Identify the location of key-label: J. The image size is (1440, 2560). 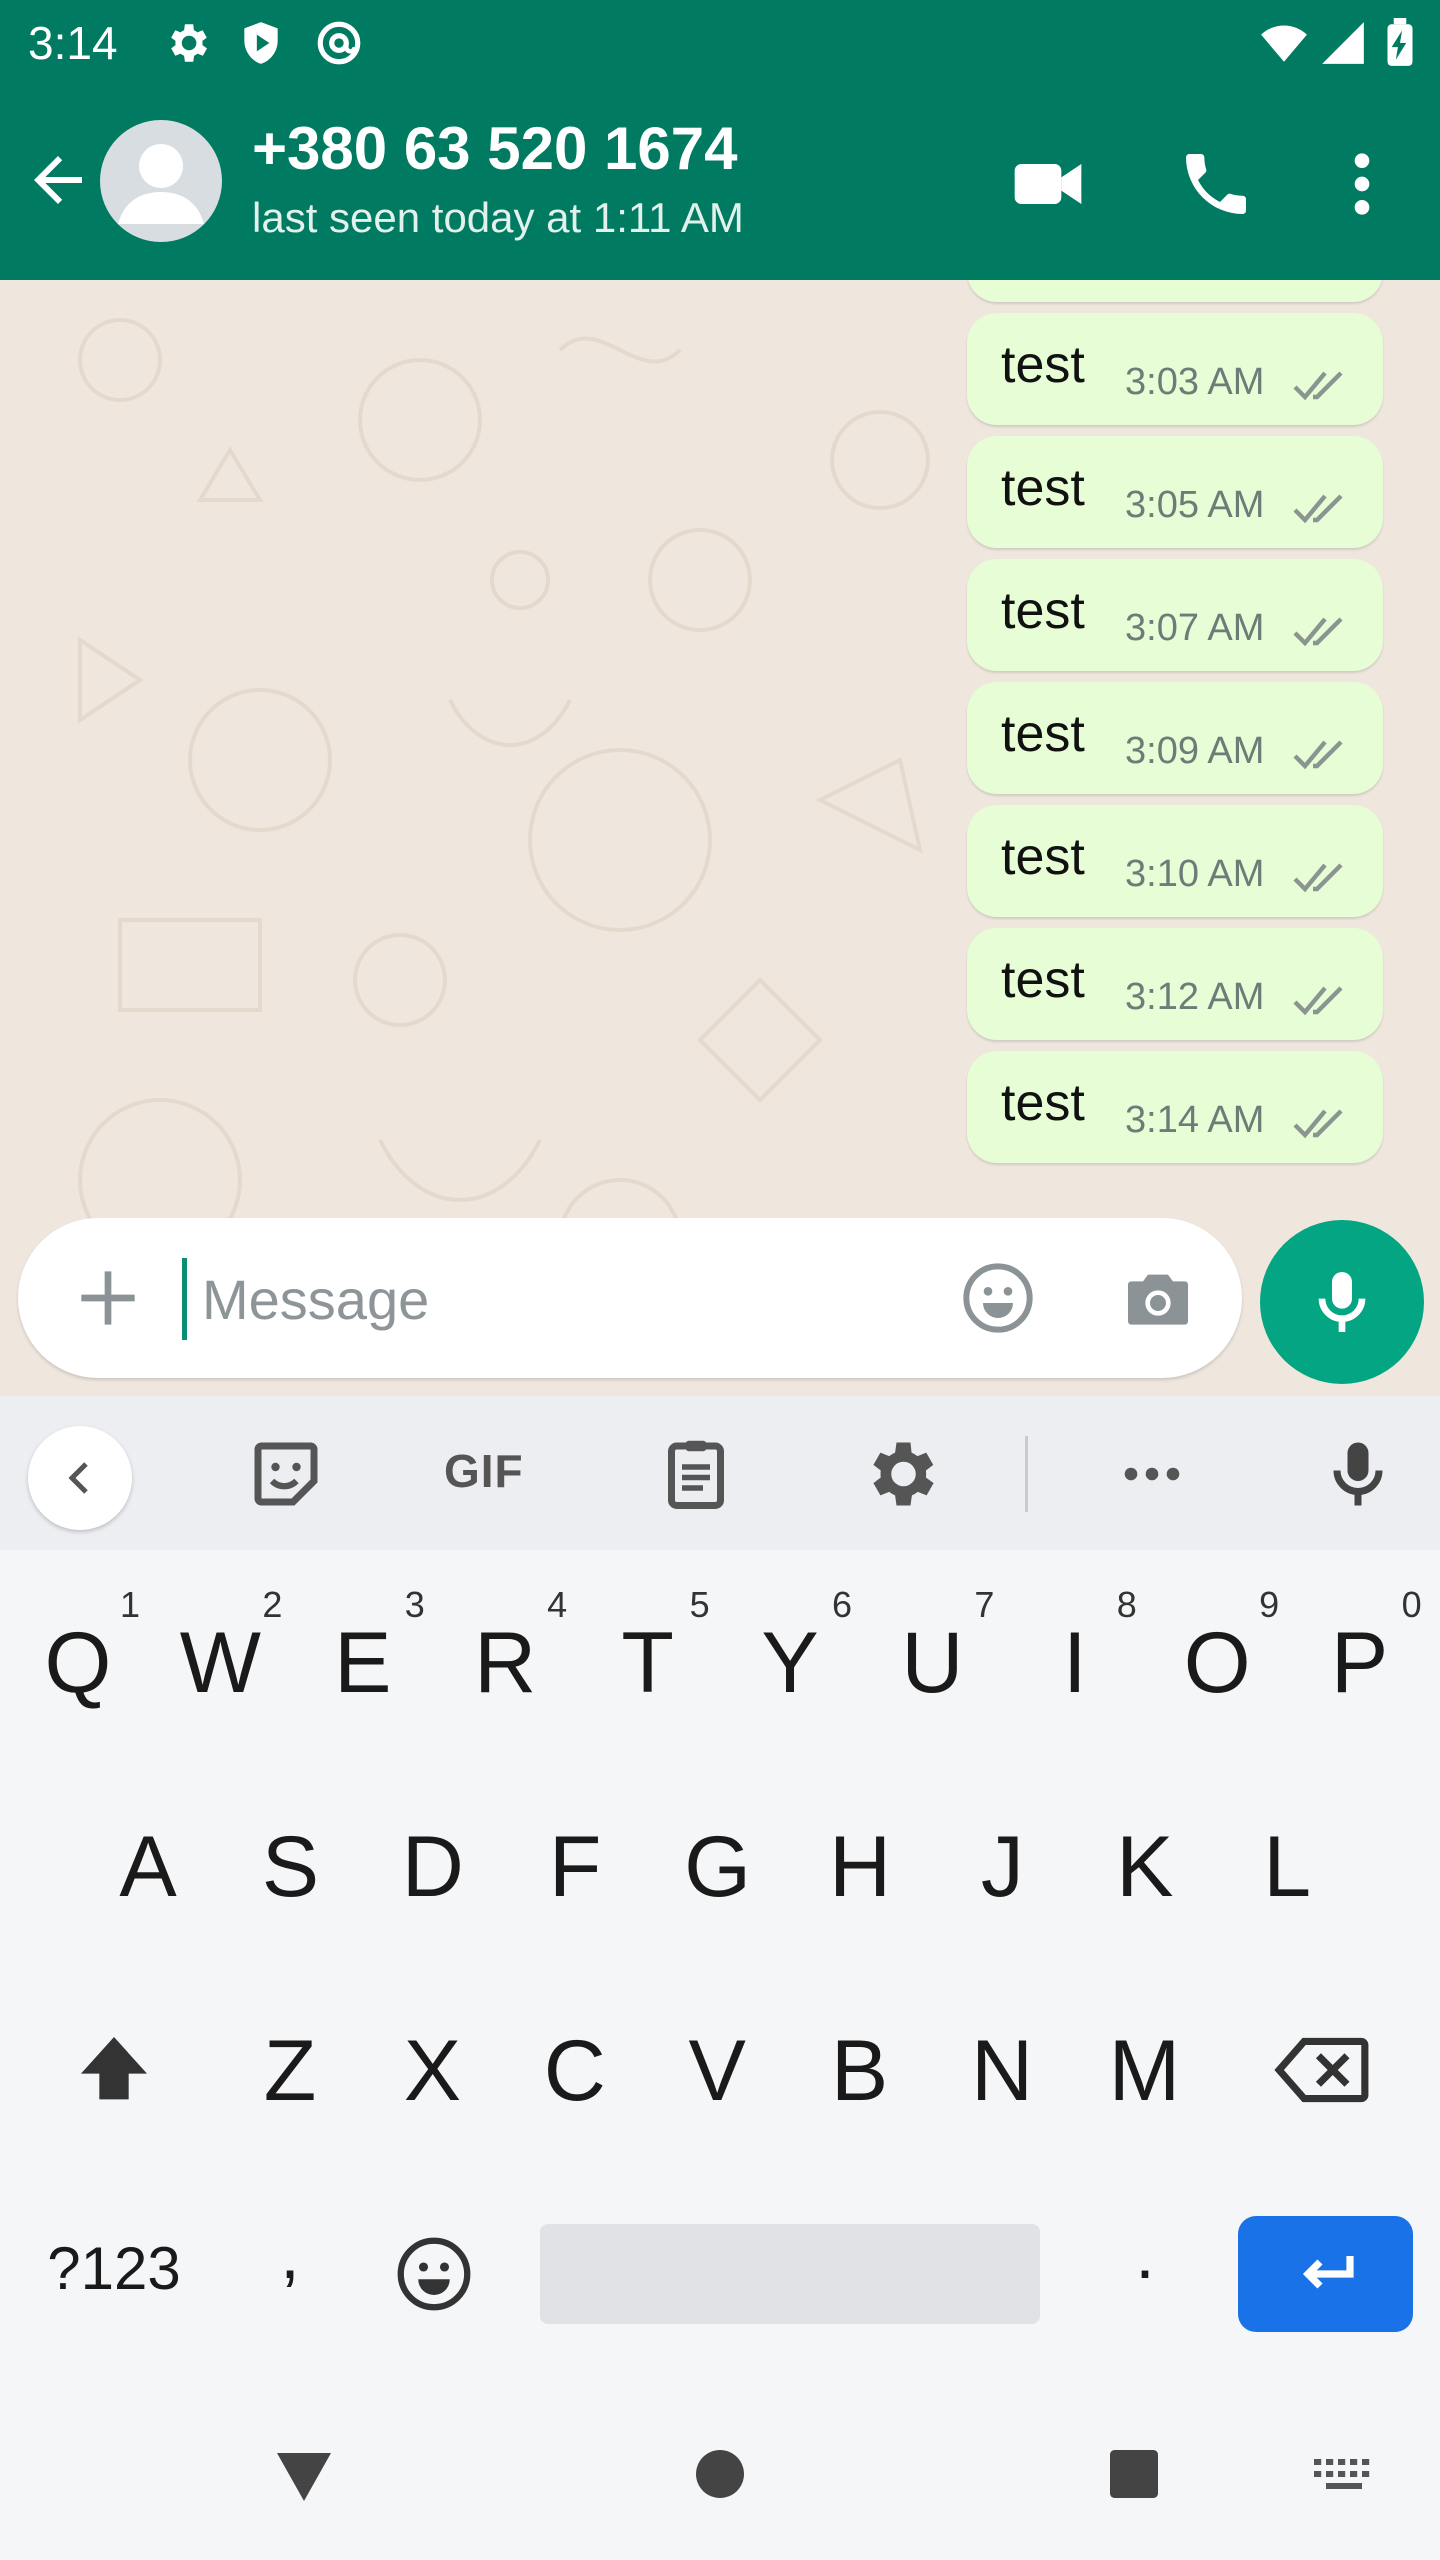
(1002, 1867).